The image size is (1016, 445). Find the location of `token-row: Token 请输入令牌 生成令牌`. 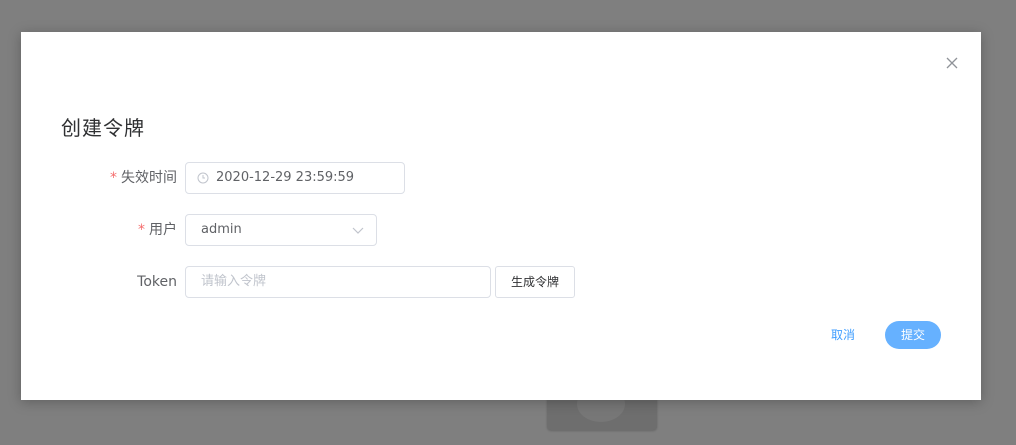

token-row: Token 请输入令牌 生成令牌 is located at coordinates (501, 282).